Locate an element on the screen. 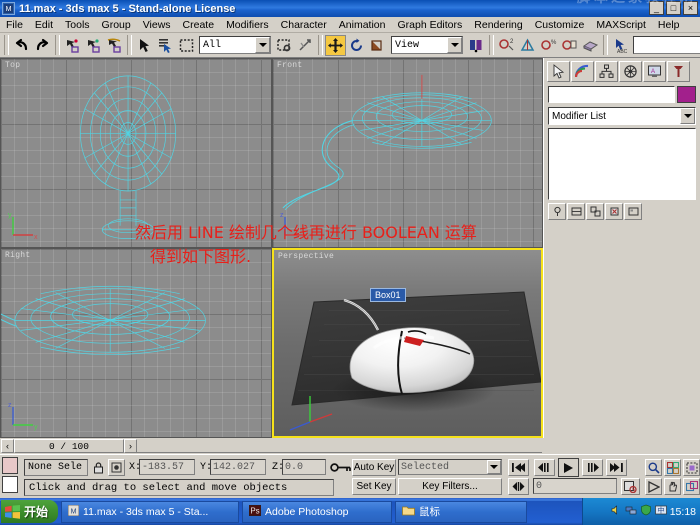 The width and height of the screenshot is (700, 525). crossing-selection-icon is located at coordinates (305, 45).